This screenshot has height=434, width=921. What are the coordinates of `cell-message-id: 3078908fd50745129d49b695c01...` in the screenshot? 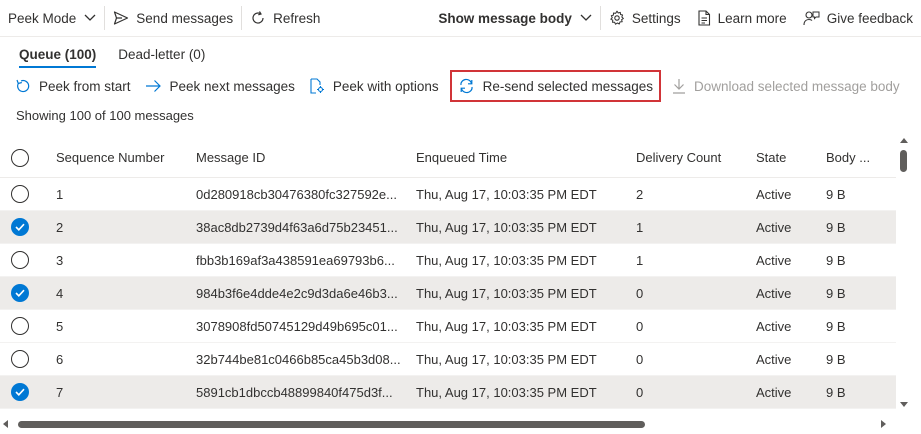 It's located at (297, 326).